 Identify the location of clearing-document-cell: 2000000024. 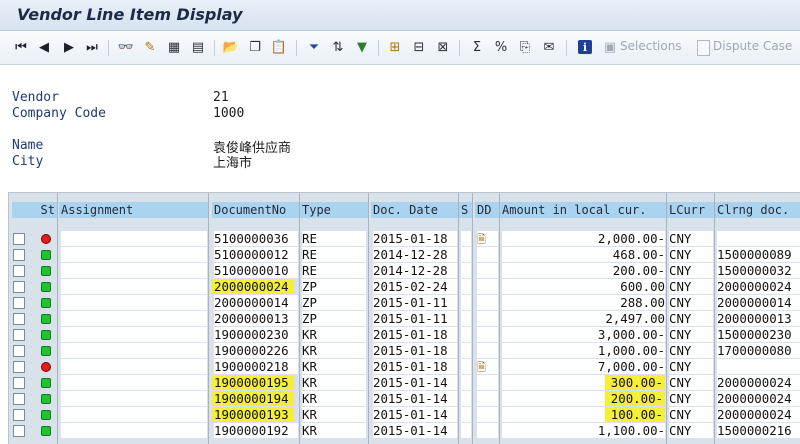
(758, 398).